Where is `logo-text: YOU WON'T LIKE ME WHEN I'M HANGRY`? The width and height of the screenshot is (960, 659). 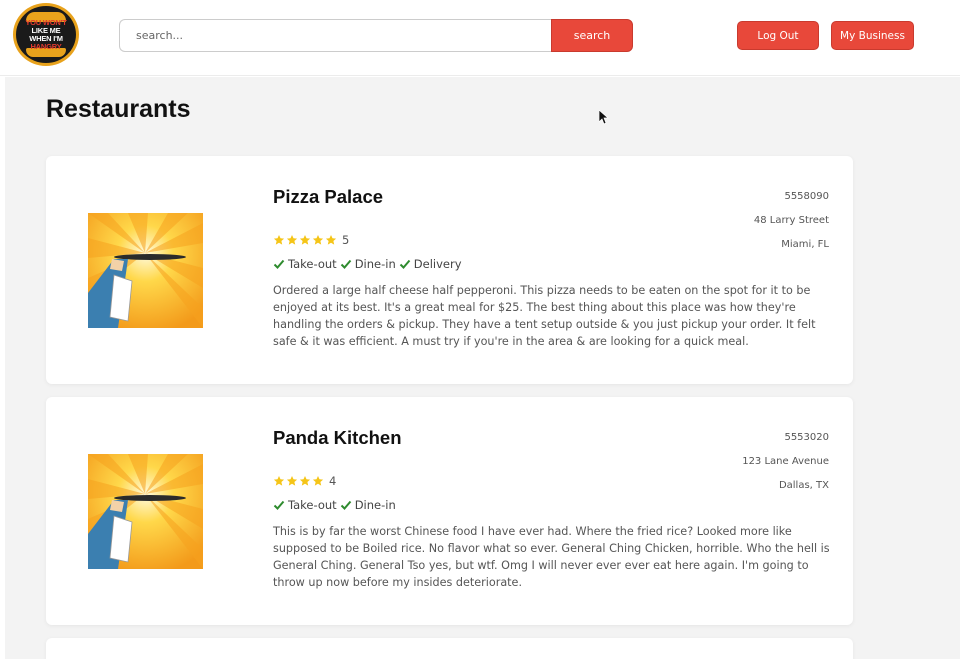 logo-text: YOU WON'T LIKE ME WHEN I'M HANGRY is located at coordinates (46, 34).